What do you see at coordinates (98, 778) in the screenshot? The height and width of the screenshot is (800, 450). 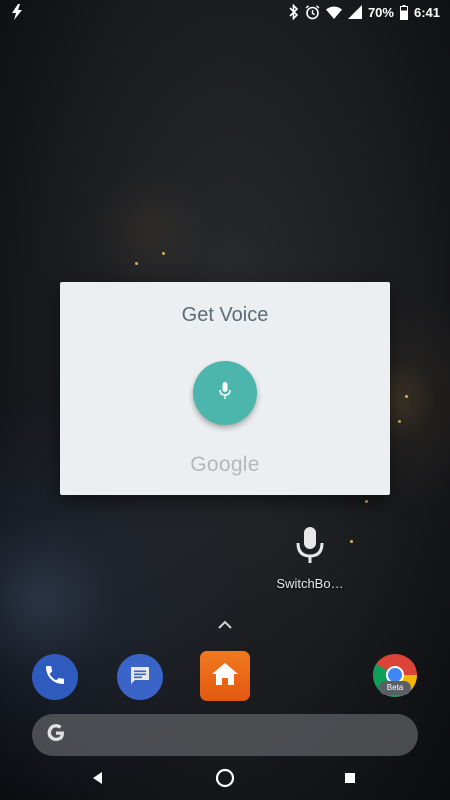 I see `back-icon` at bounding box center [98, 778].